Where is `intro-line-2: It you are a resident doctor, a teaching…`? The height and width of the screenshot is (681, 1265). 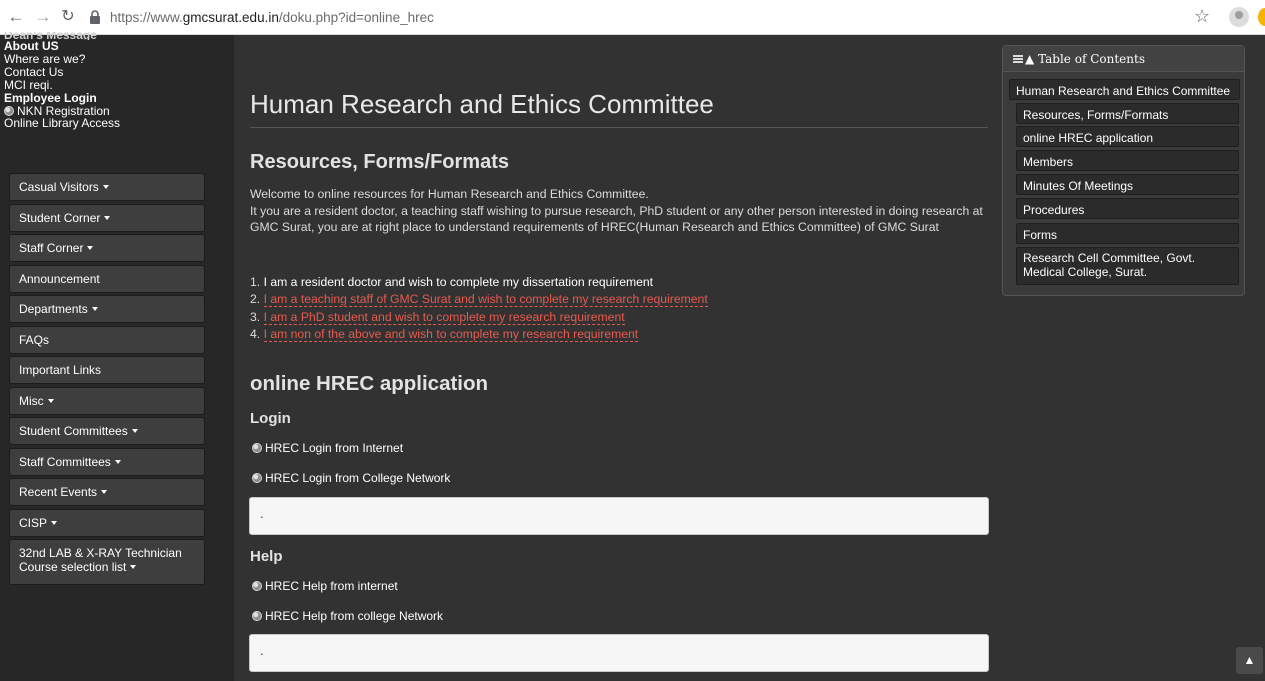
intro-line-2: It you are a resident doctor, a teaching… is located at coordinates (616, 219).